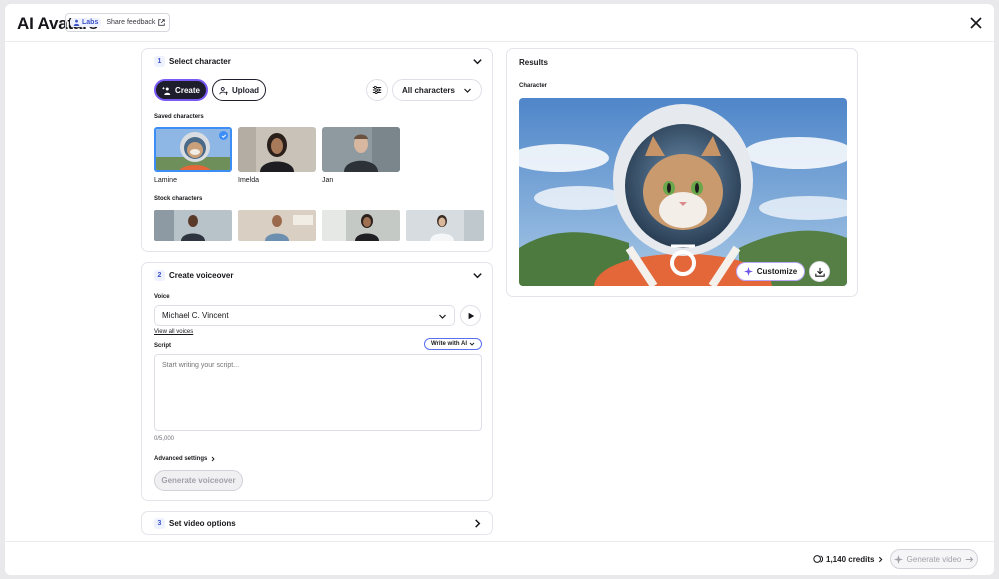  Describe the element at coordinates (818, 559) in the screenshot. I see `coins-icon` at that location.